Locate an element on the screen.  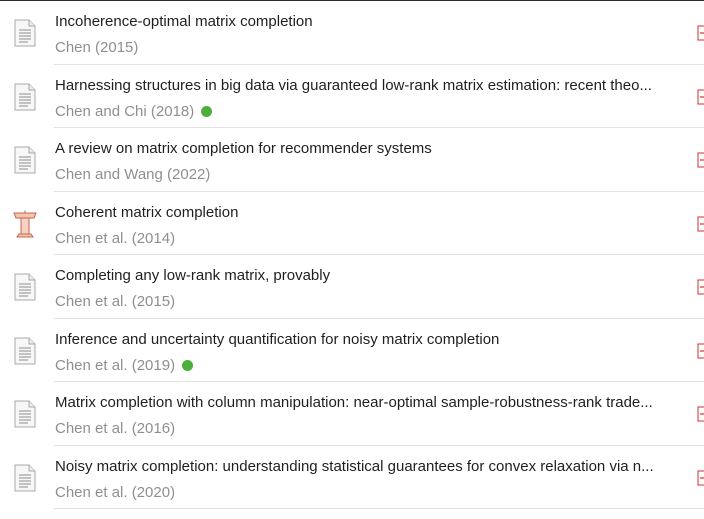
item-meta: Chen et al. (2014) is located at coordinates (115, 238).